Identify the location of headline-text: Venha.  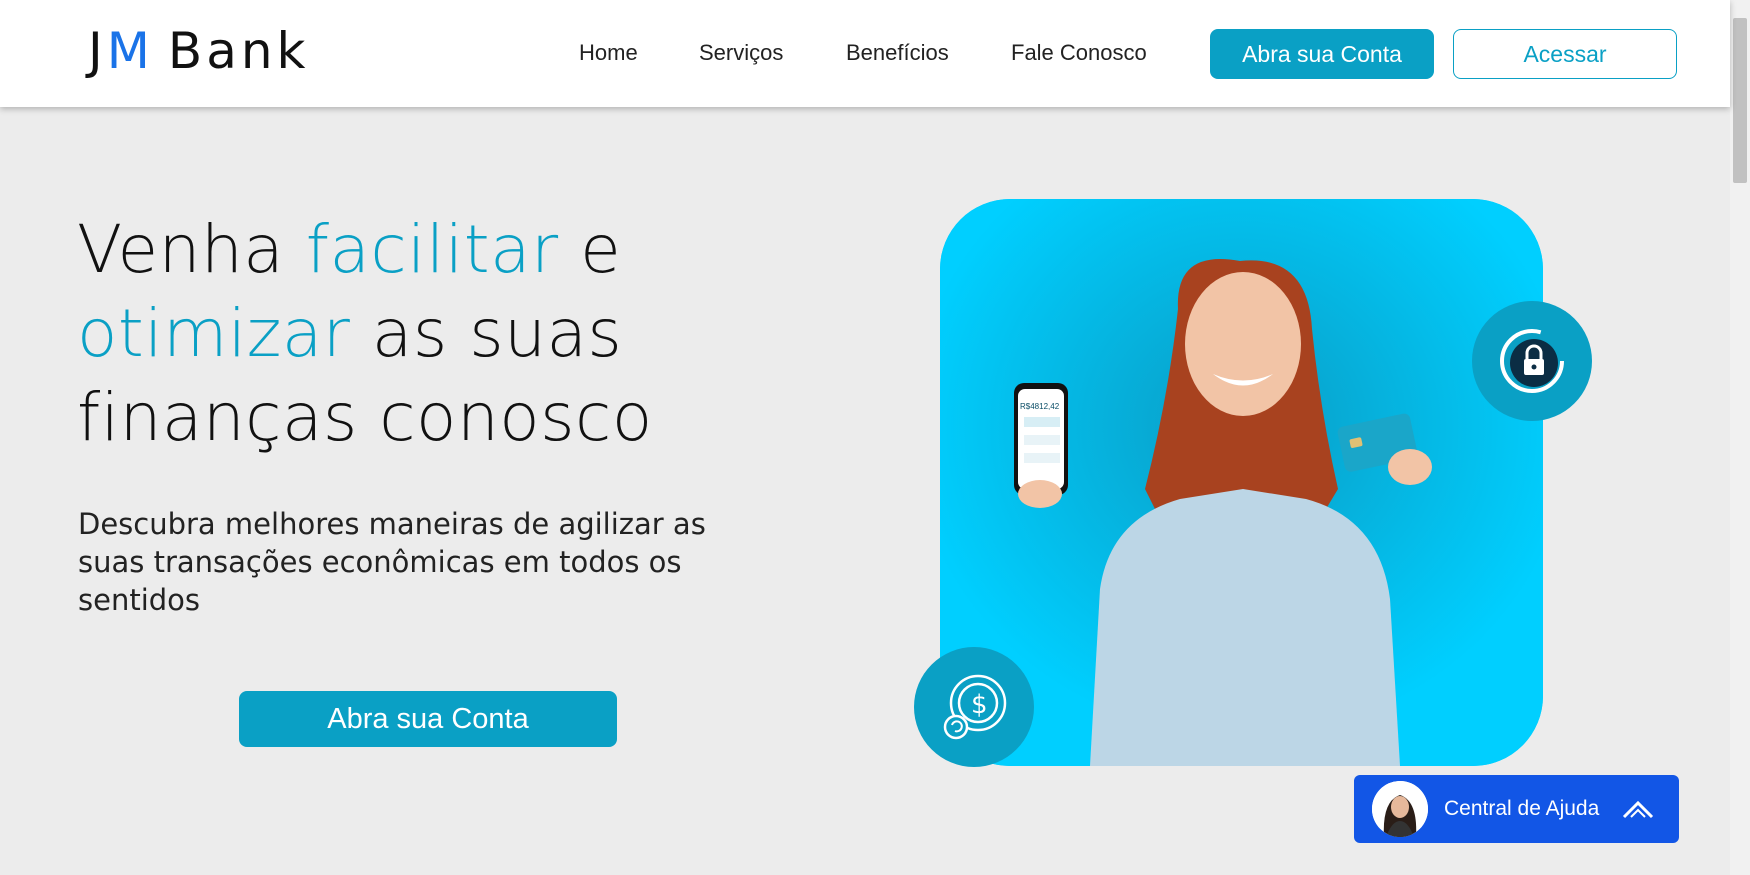
(191, 249).